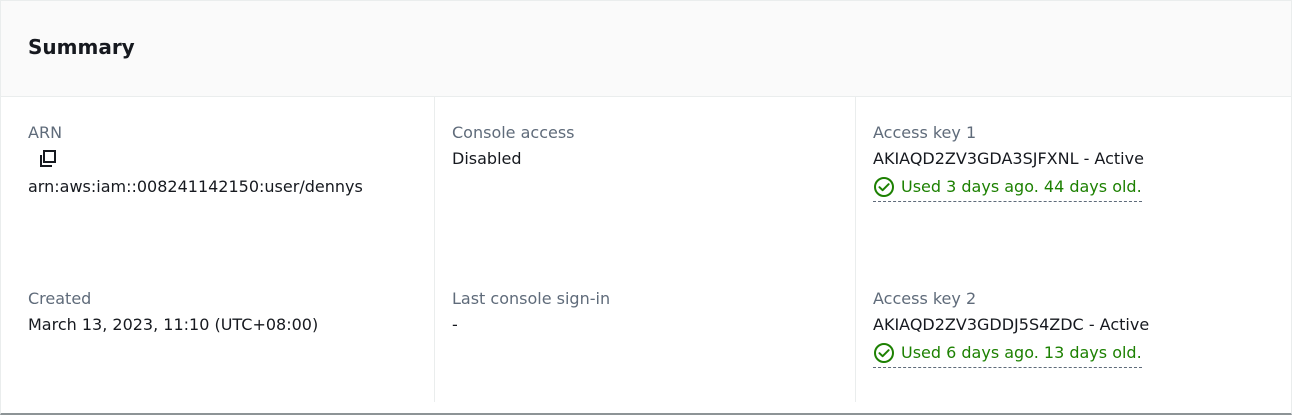  What do you see at coordinates (45, 132) in the screenshot?
I see `arn-label: ARN` at bounding box center [45, 132].